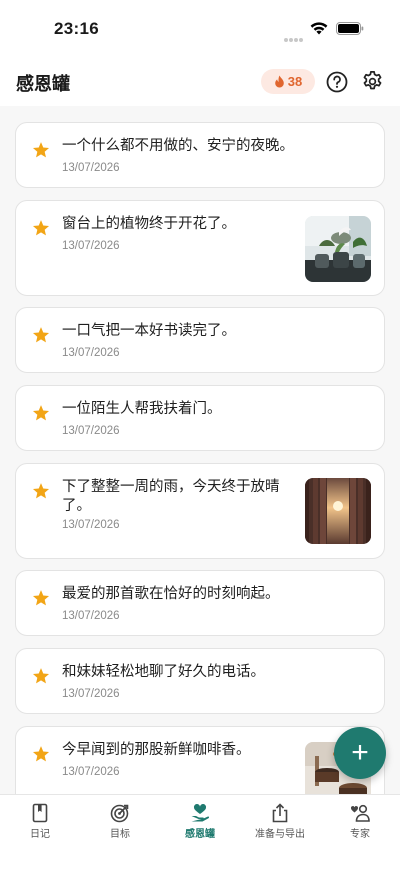  I want to click on expert-icon, so click(360, 813).